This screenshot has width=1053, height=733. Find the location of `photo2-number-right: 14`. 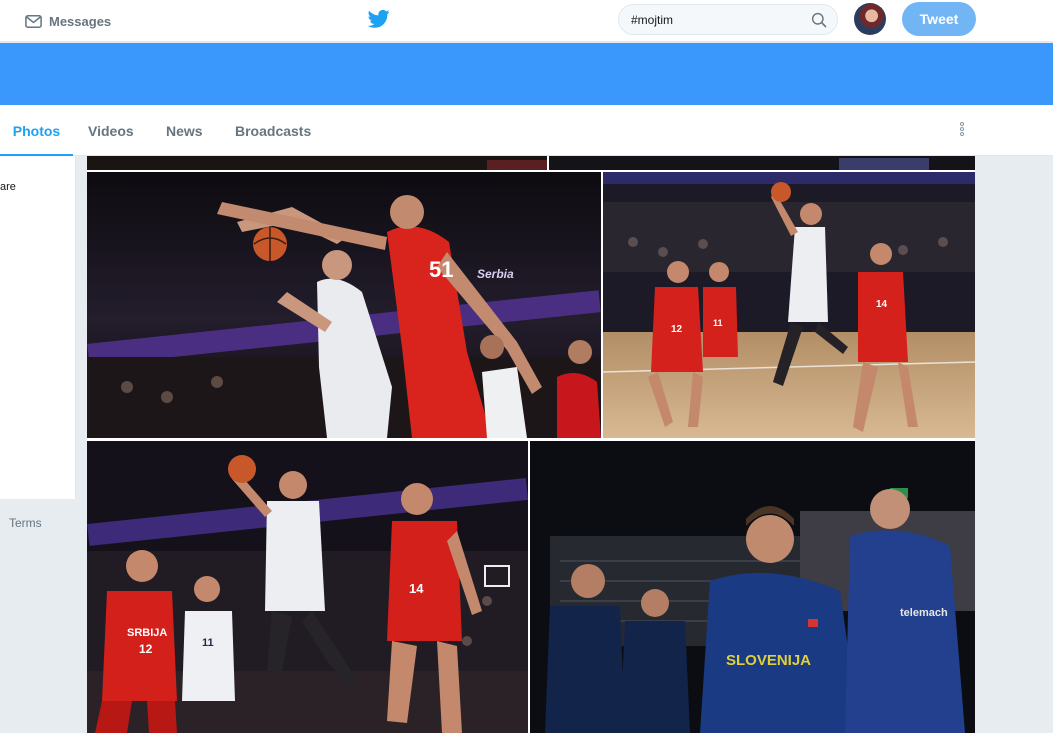

photo2-number-right: 14 is located at coordinates (882, 304).